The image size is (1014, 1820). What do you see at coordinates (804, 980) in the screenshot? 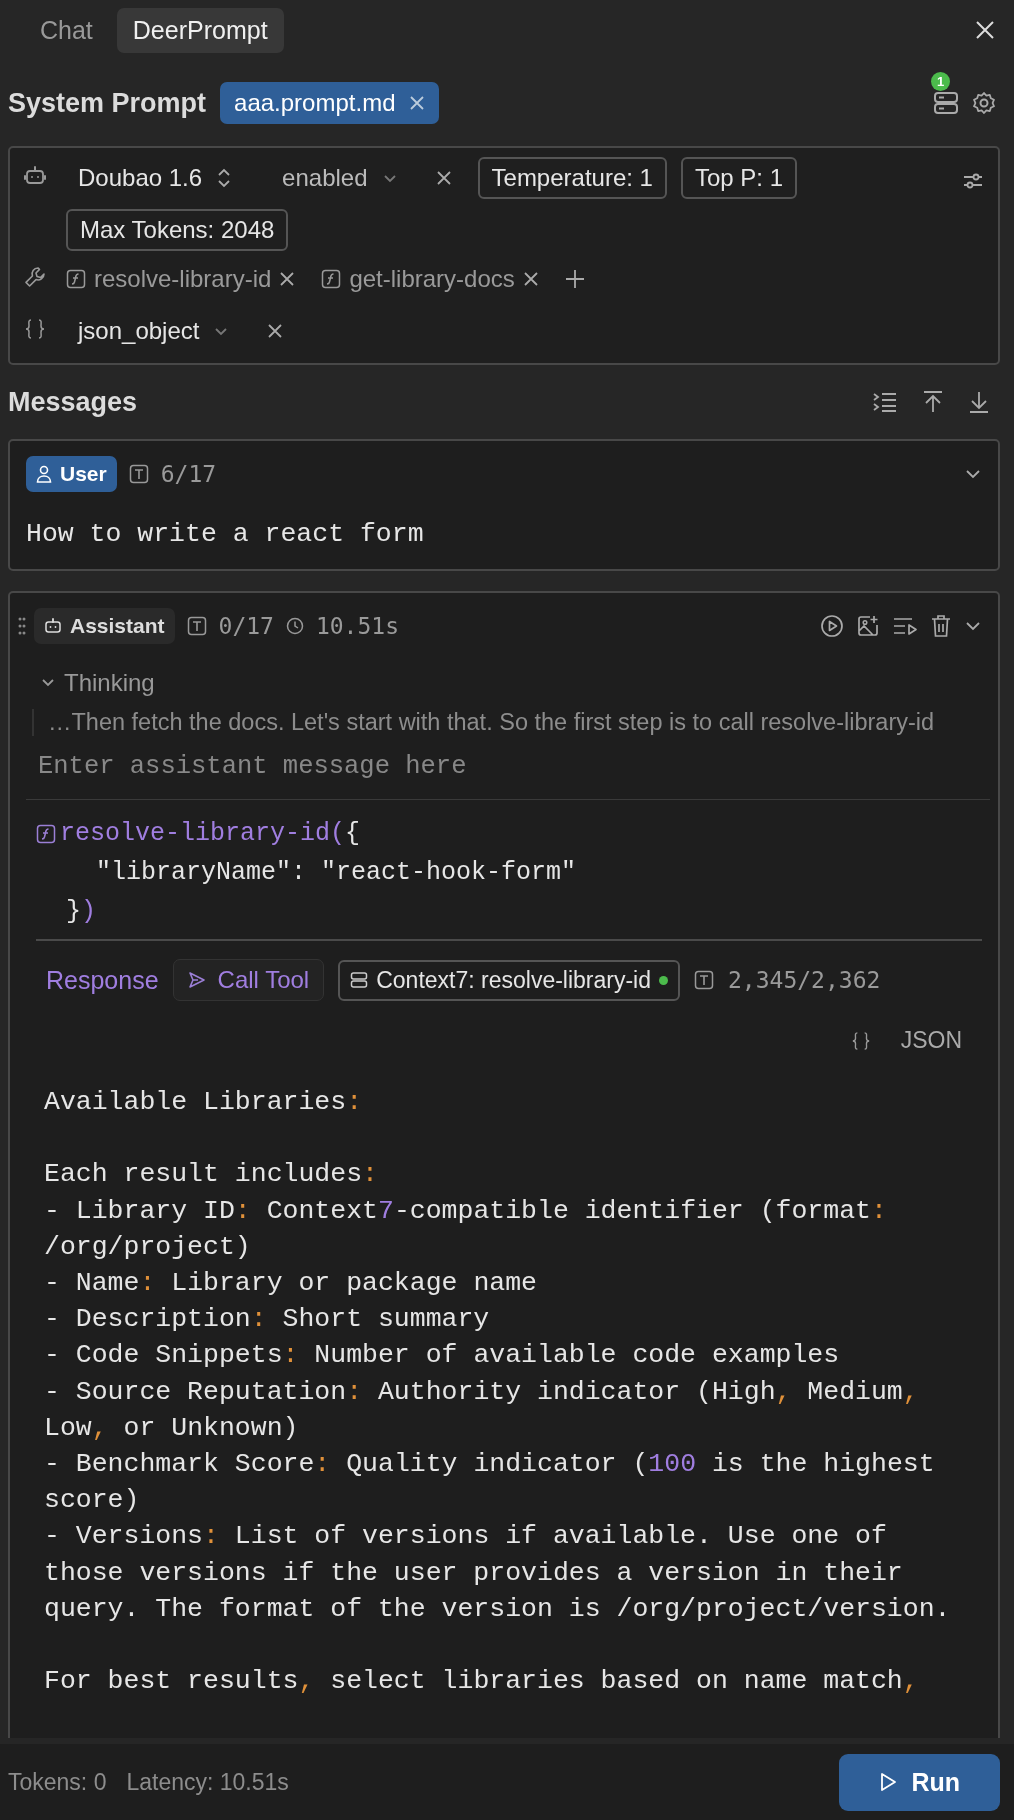
I see `token-count: 2,345/2,362` at bounding box center [804, 980].